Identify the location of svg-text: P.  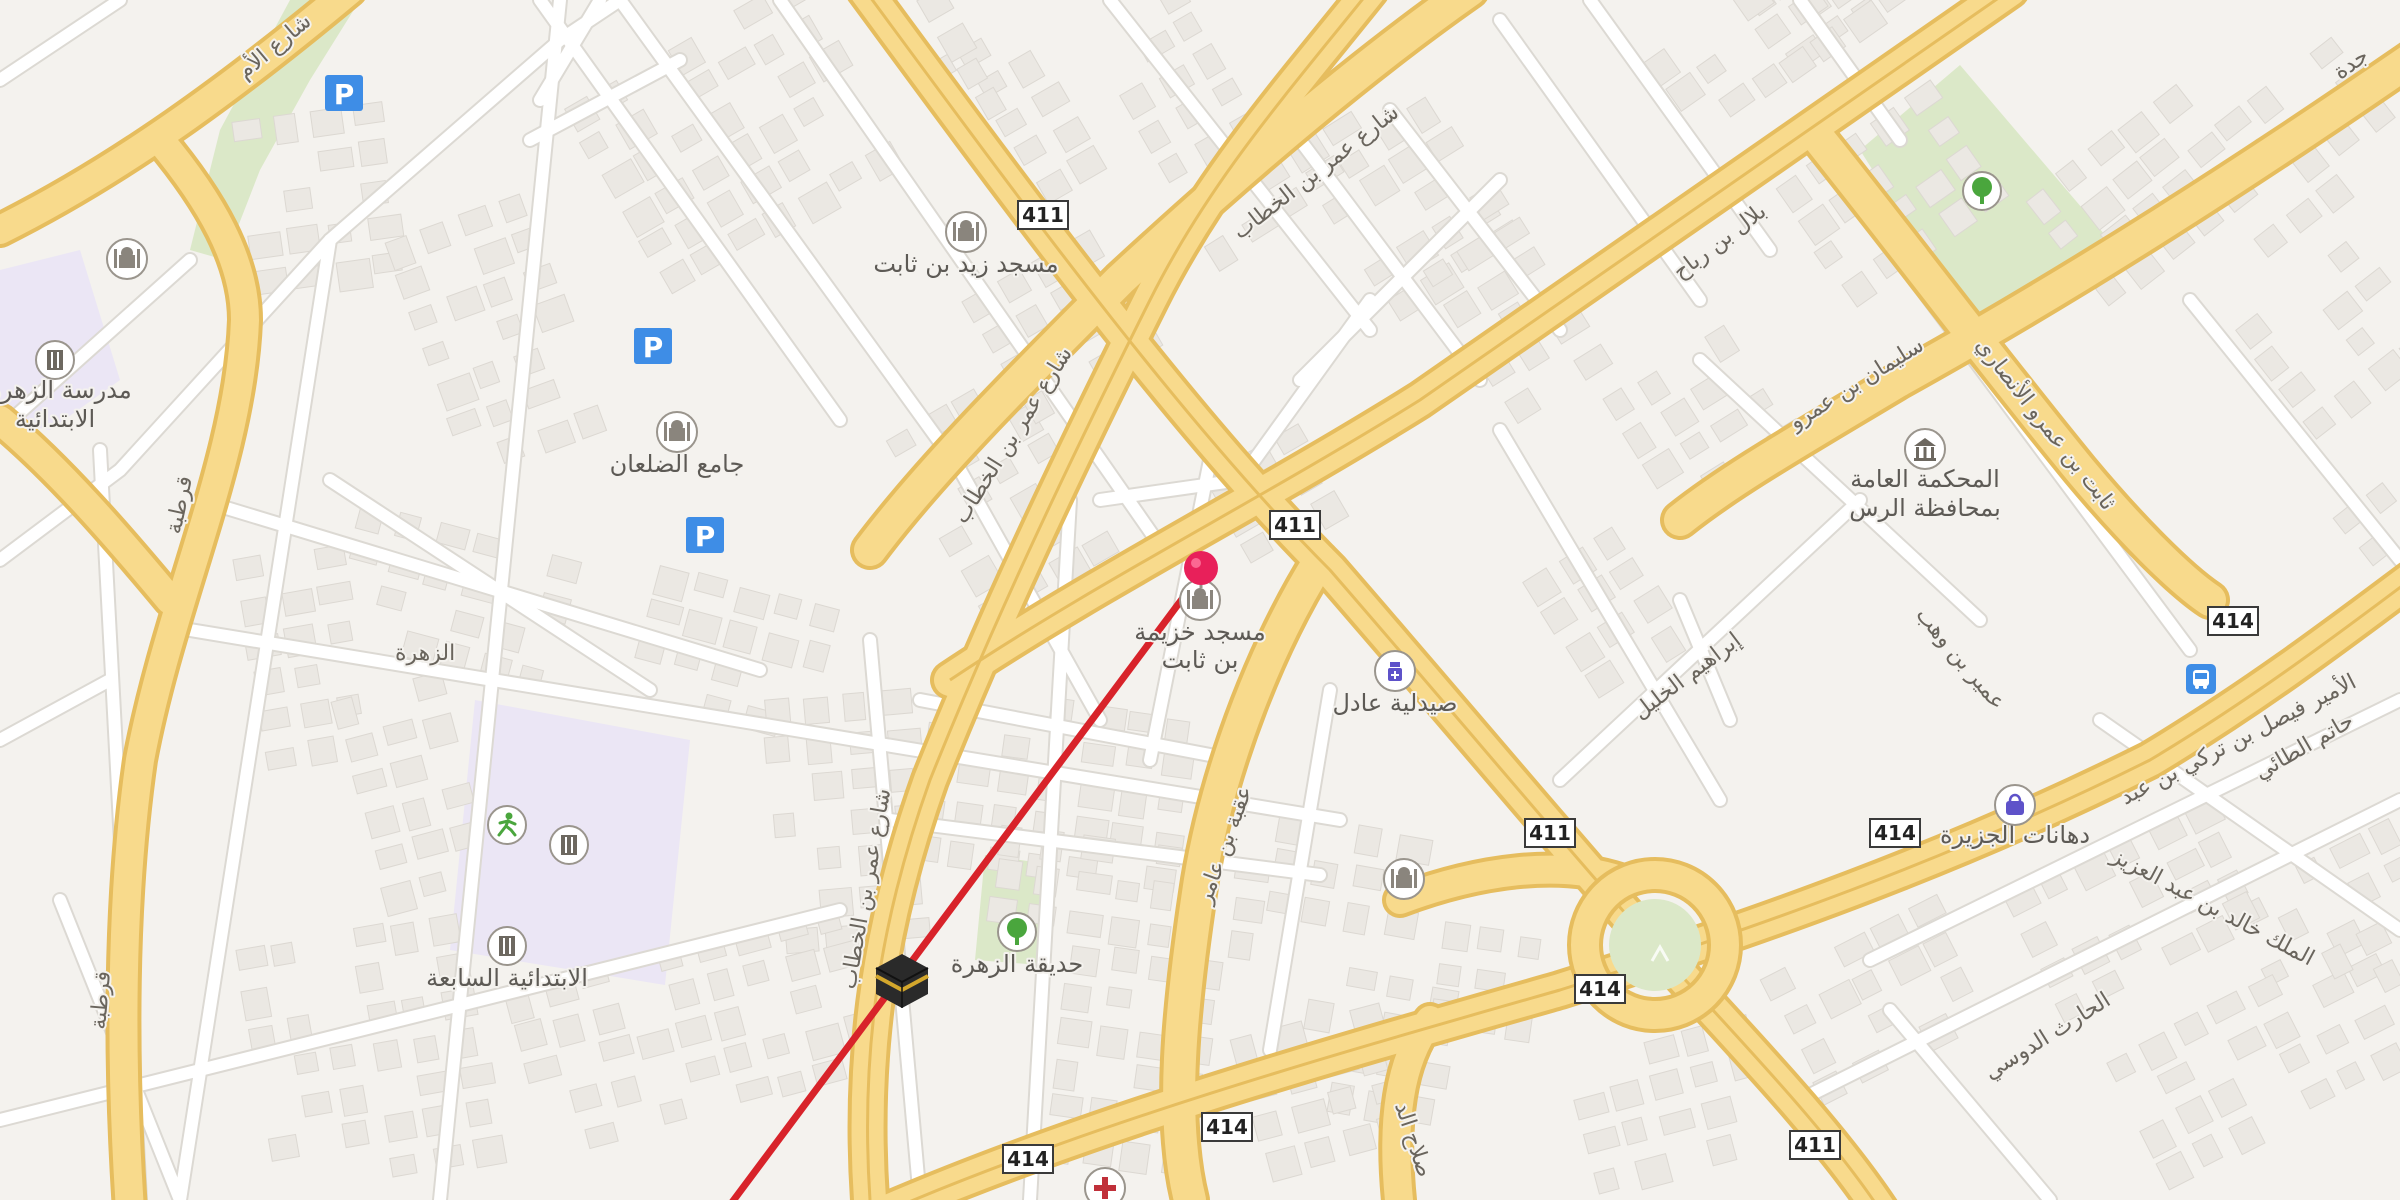
(344, 94).